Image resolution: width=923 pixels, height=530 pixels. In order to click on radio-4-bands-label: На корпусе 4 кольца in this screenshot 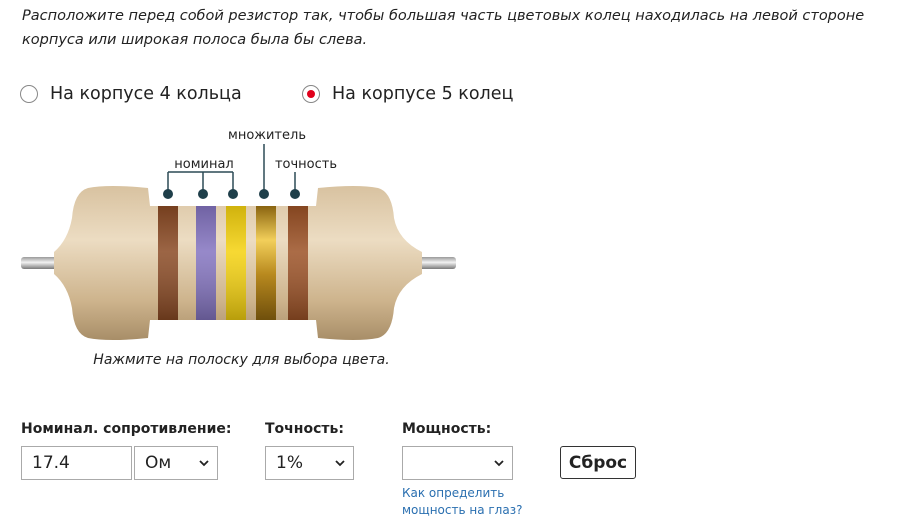, I will do `click(146, 94)`.